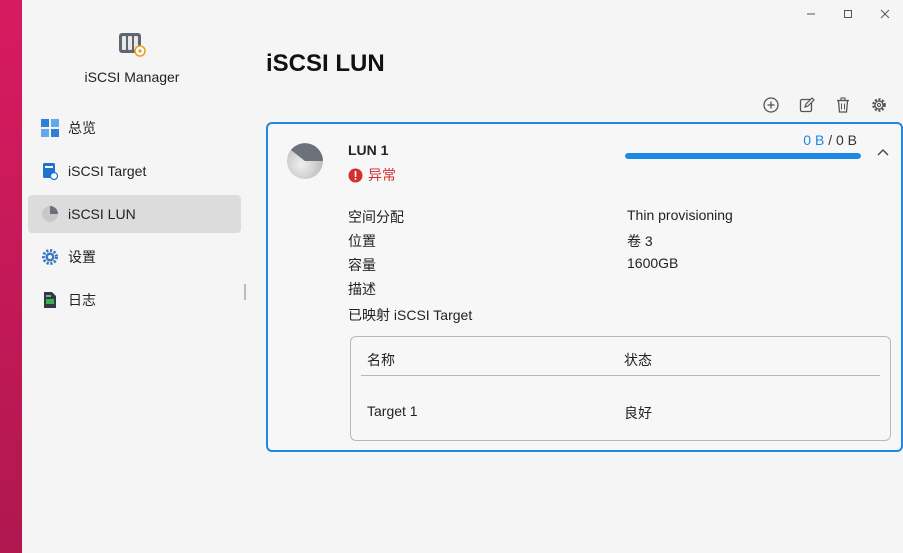  I want to click on settings-icon, so click(879, 105).